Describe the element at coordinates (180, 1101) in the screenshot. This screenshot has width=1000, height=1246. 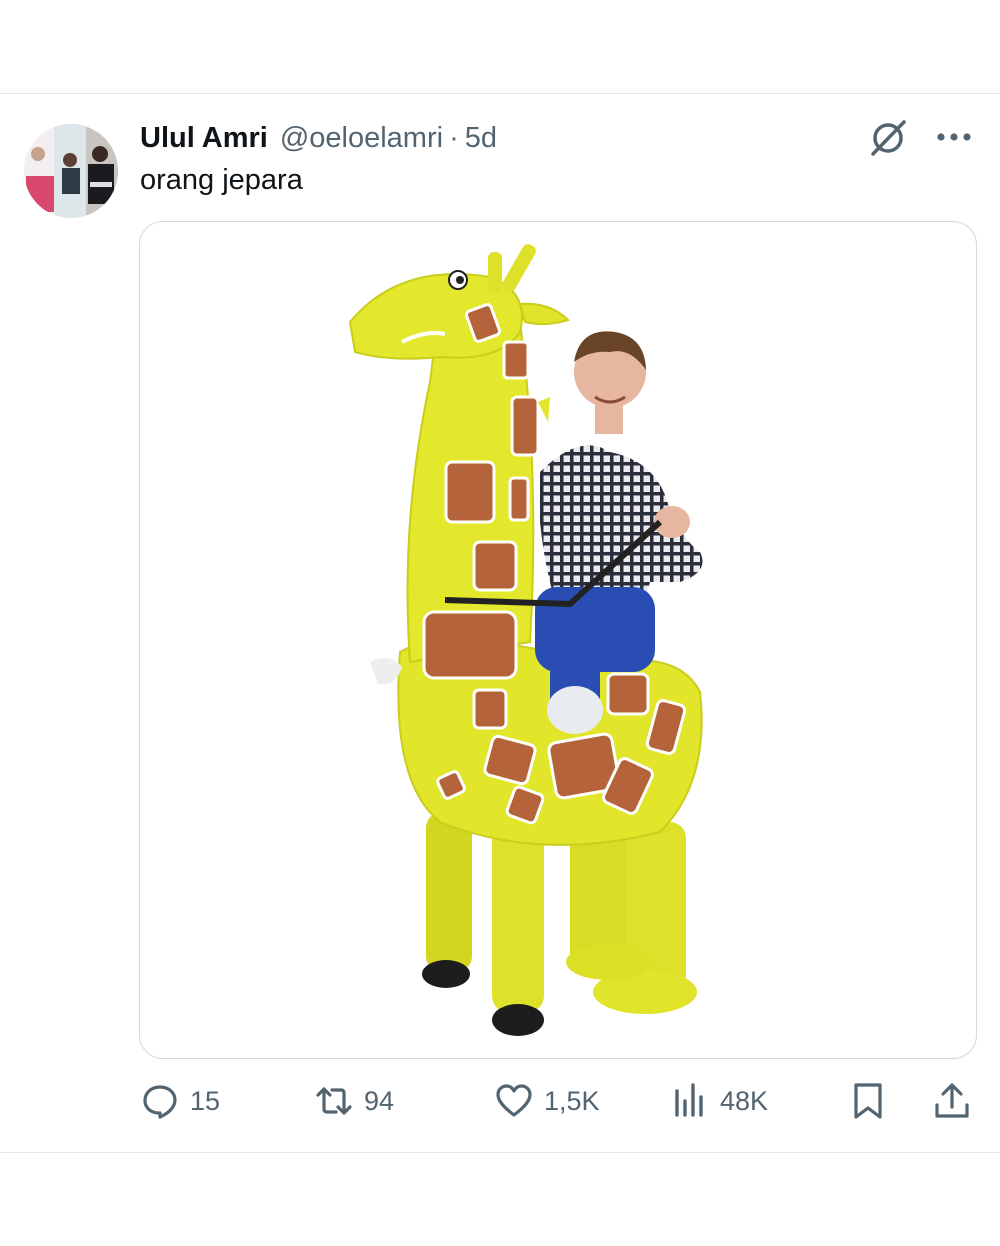
I see `reply-button: 15` at that location.